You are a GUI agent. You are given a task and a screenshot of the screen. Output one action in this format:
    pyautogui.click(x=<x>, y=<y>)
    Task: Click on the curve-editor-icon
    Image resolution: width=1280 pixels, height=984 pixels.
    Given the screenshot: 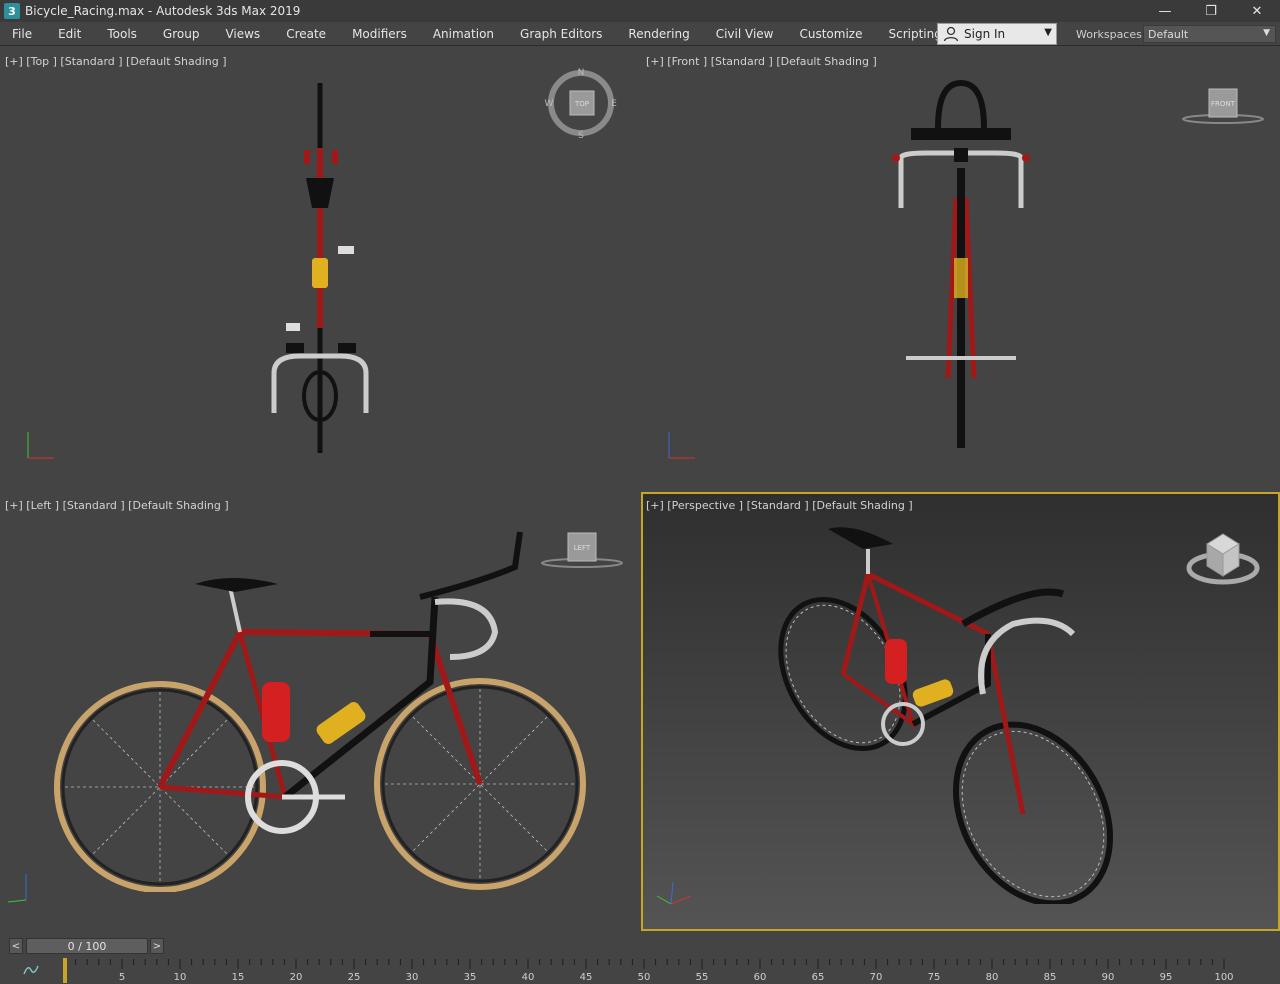 What is the action you would take?
    pyautogui.click(x=31, y=970)
    